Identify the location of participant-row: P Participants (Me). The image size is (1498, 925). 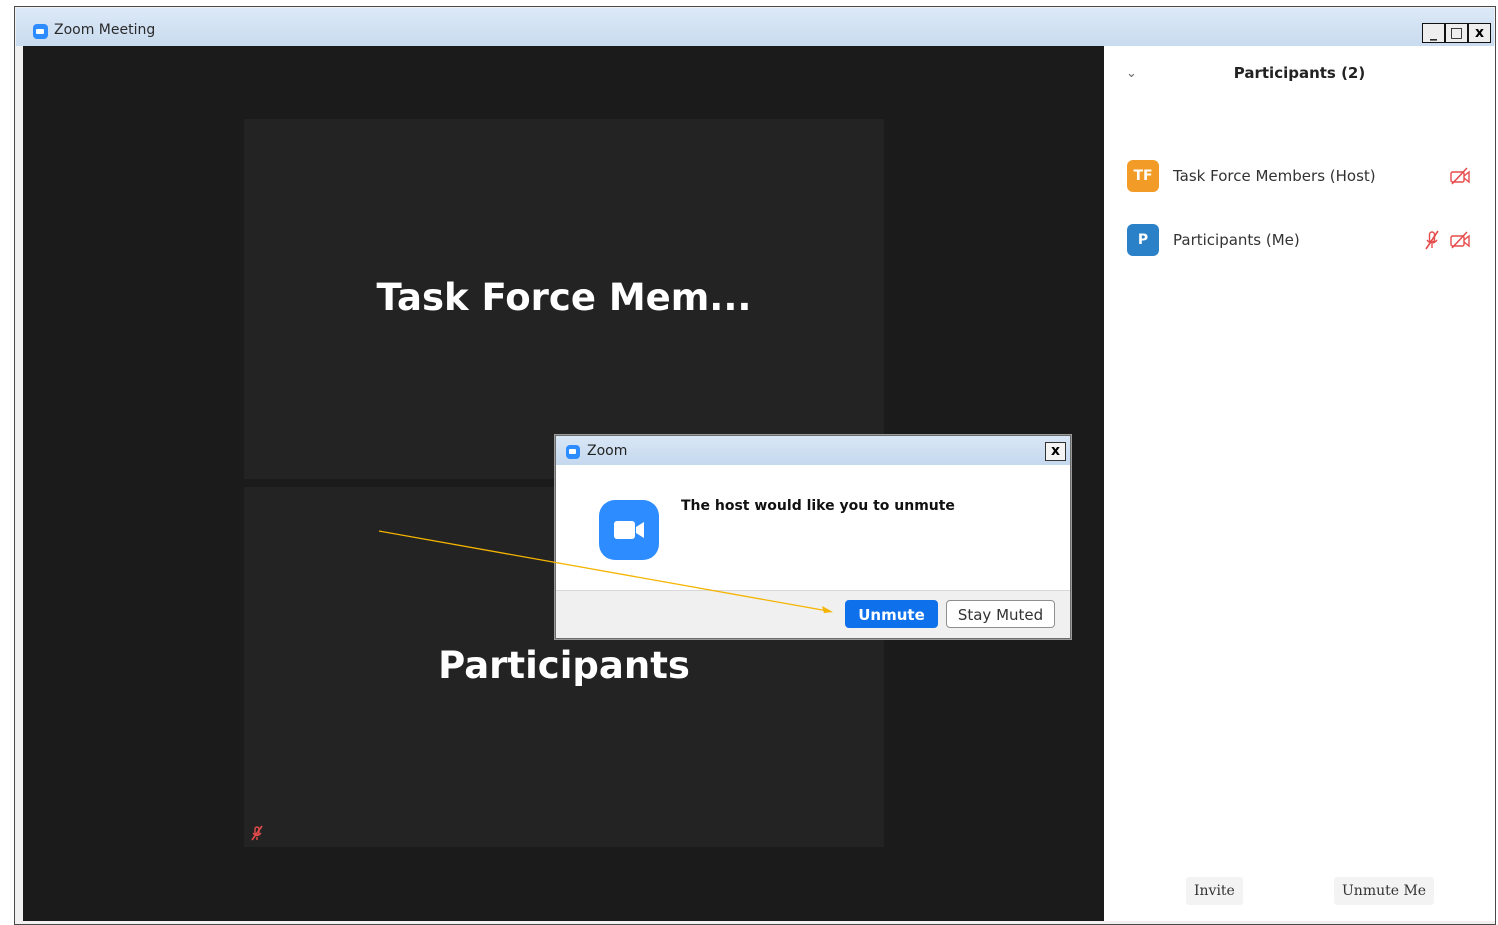
(1299, 240).